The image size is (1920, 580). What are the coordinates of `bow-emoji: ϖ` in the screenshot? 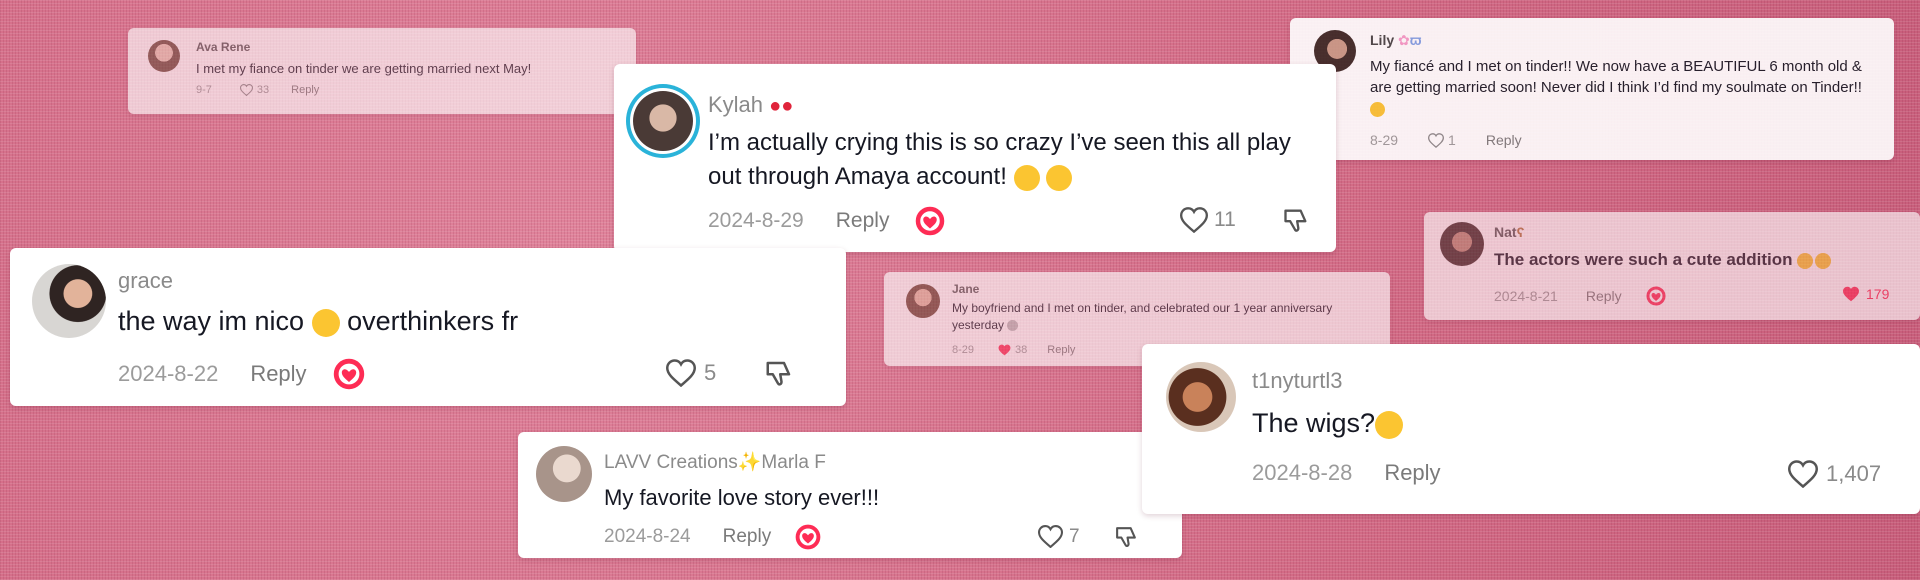 It's located at (1415, 40).